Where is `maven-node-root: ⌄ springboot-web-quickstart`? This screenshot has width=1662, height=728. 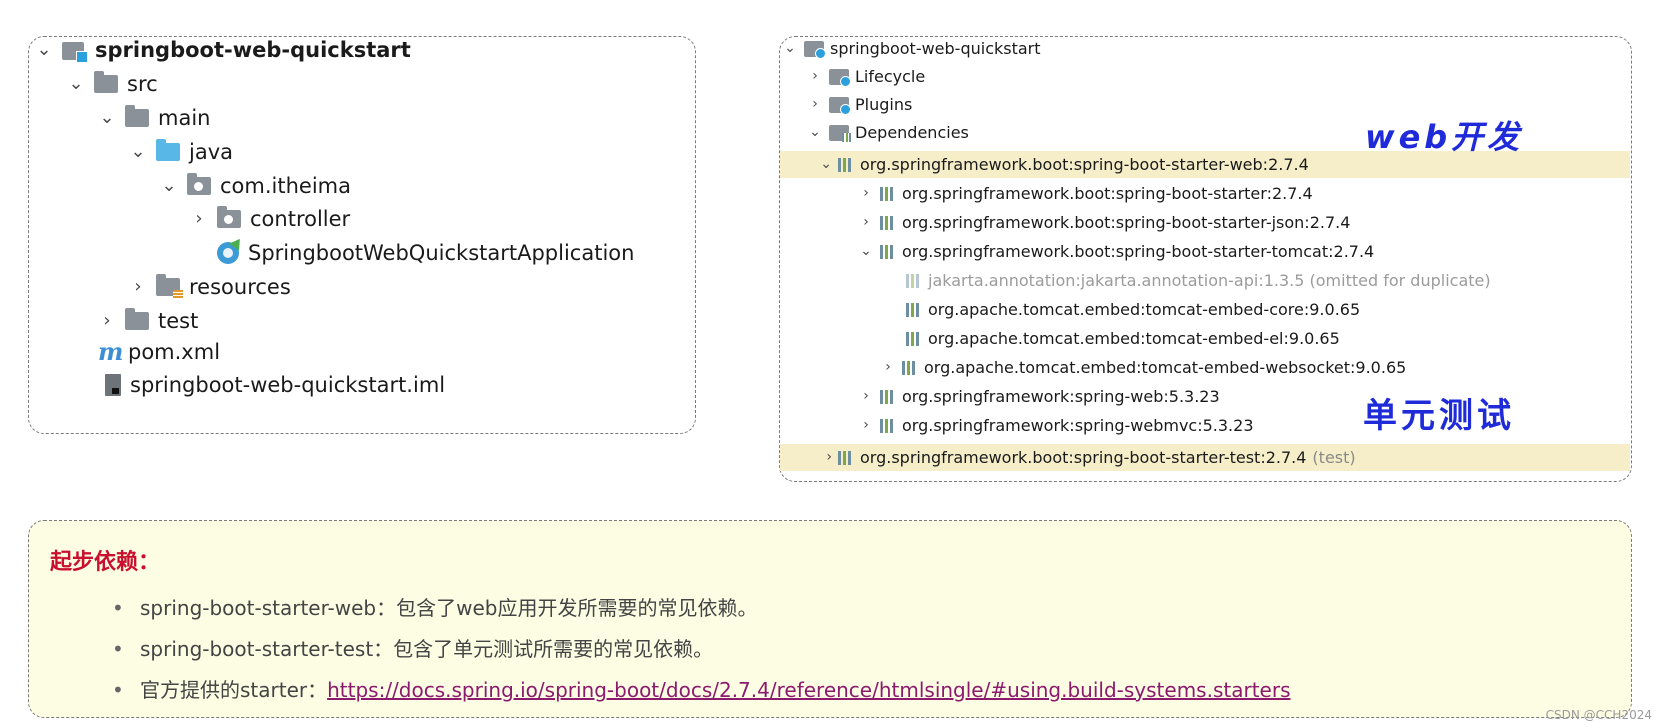 maven-node-root: ⌄ springboot-web-quickstart is located at coordinates (911, 48).